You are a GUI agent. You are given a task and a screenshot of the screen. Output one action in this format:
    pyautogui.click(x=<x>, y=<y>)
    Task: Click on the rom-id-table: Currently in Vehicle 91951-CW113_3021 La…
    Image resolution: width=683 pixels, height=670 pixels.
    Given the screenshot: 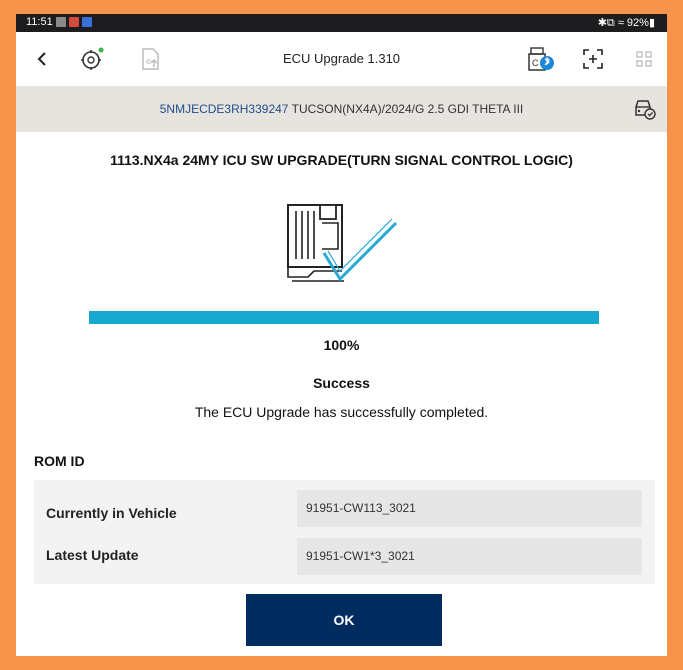 What is the action you would take?
    pyautogui.click(x=344, y=532)
    